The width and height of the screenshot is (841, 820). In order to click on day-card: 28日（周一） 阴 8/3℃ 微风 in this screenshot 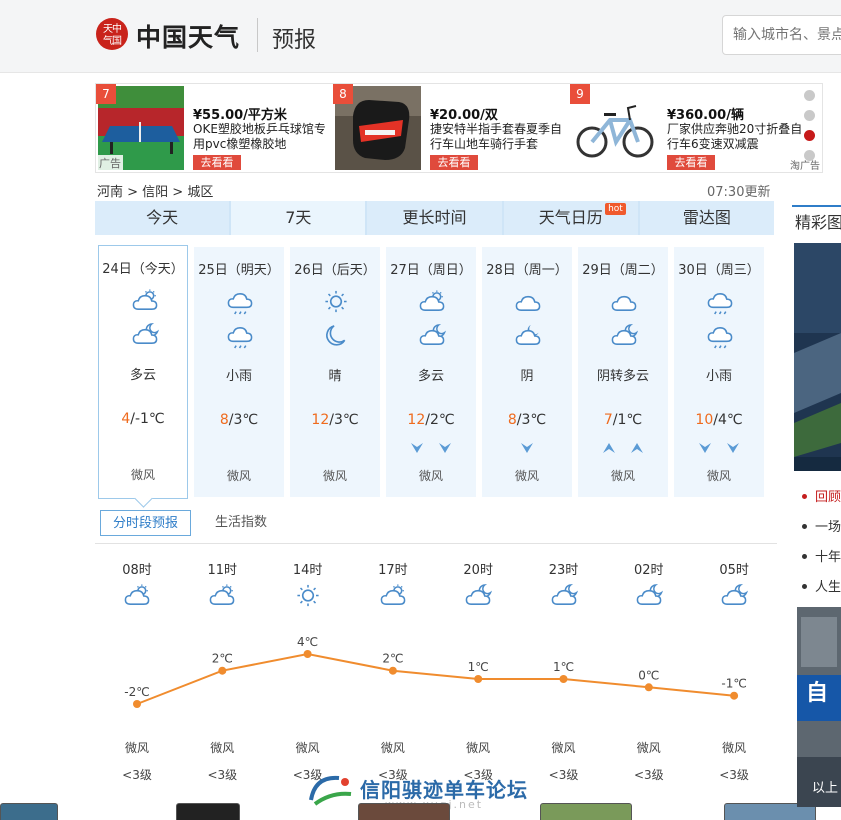, I will do `click(527, 372)`.